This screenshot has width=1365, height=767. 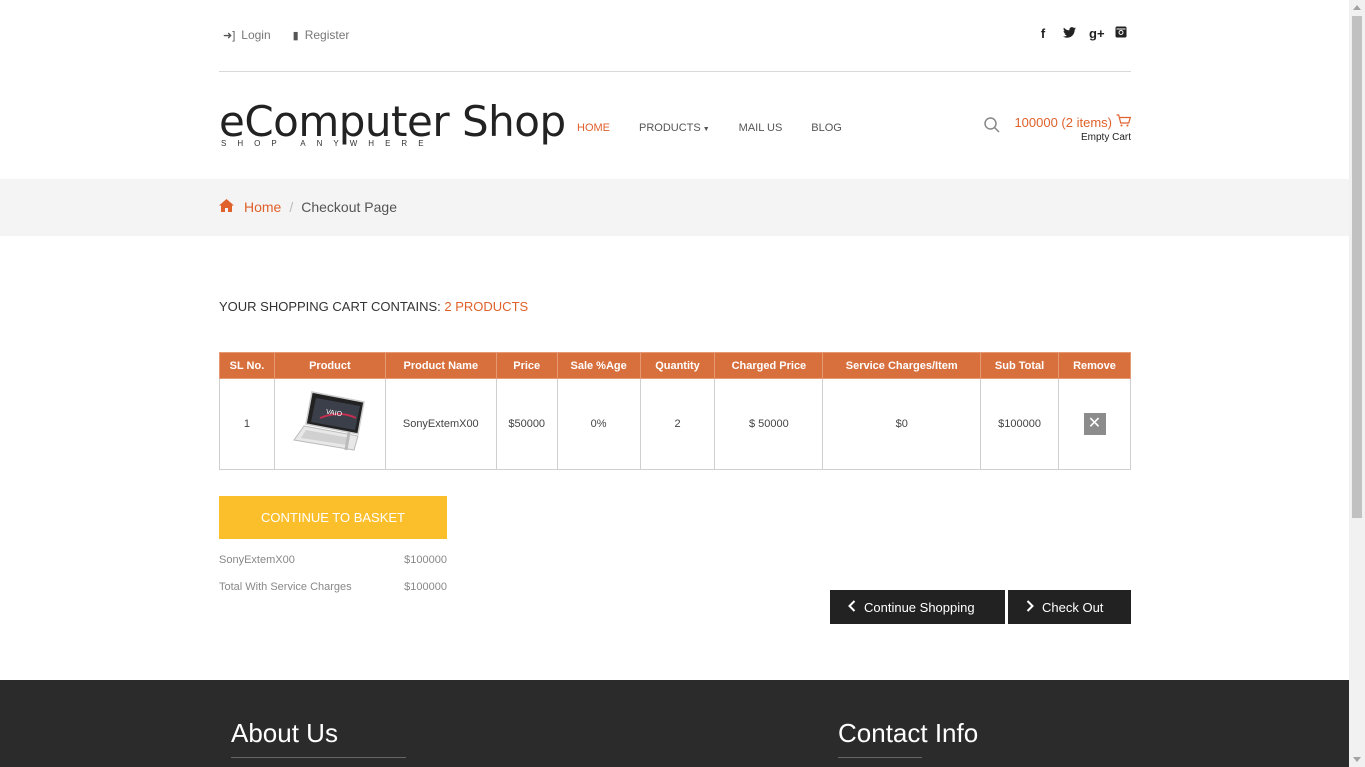 What do you see at coordinates (598, 424) in the screenshot?
I see `cell-sale: 0%` at bounding box center [598, 424].